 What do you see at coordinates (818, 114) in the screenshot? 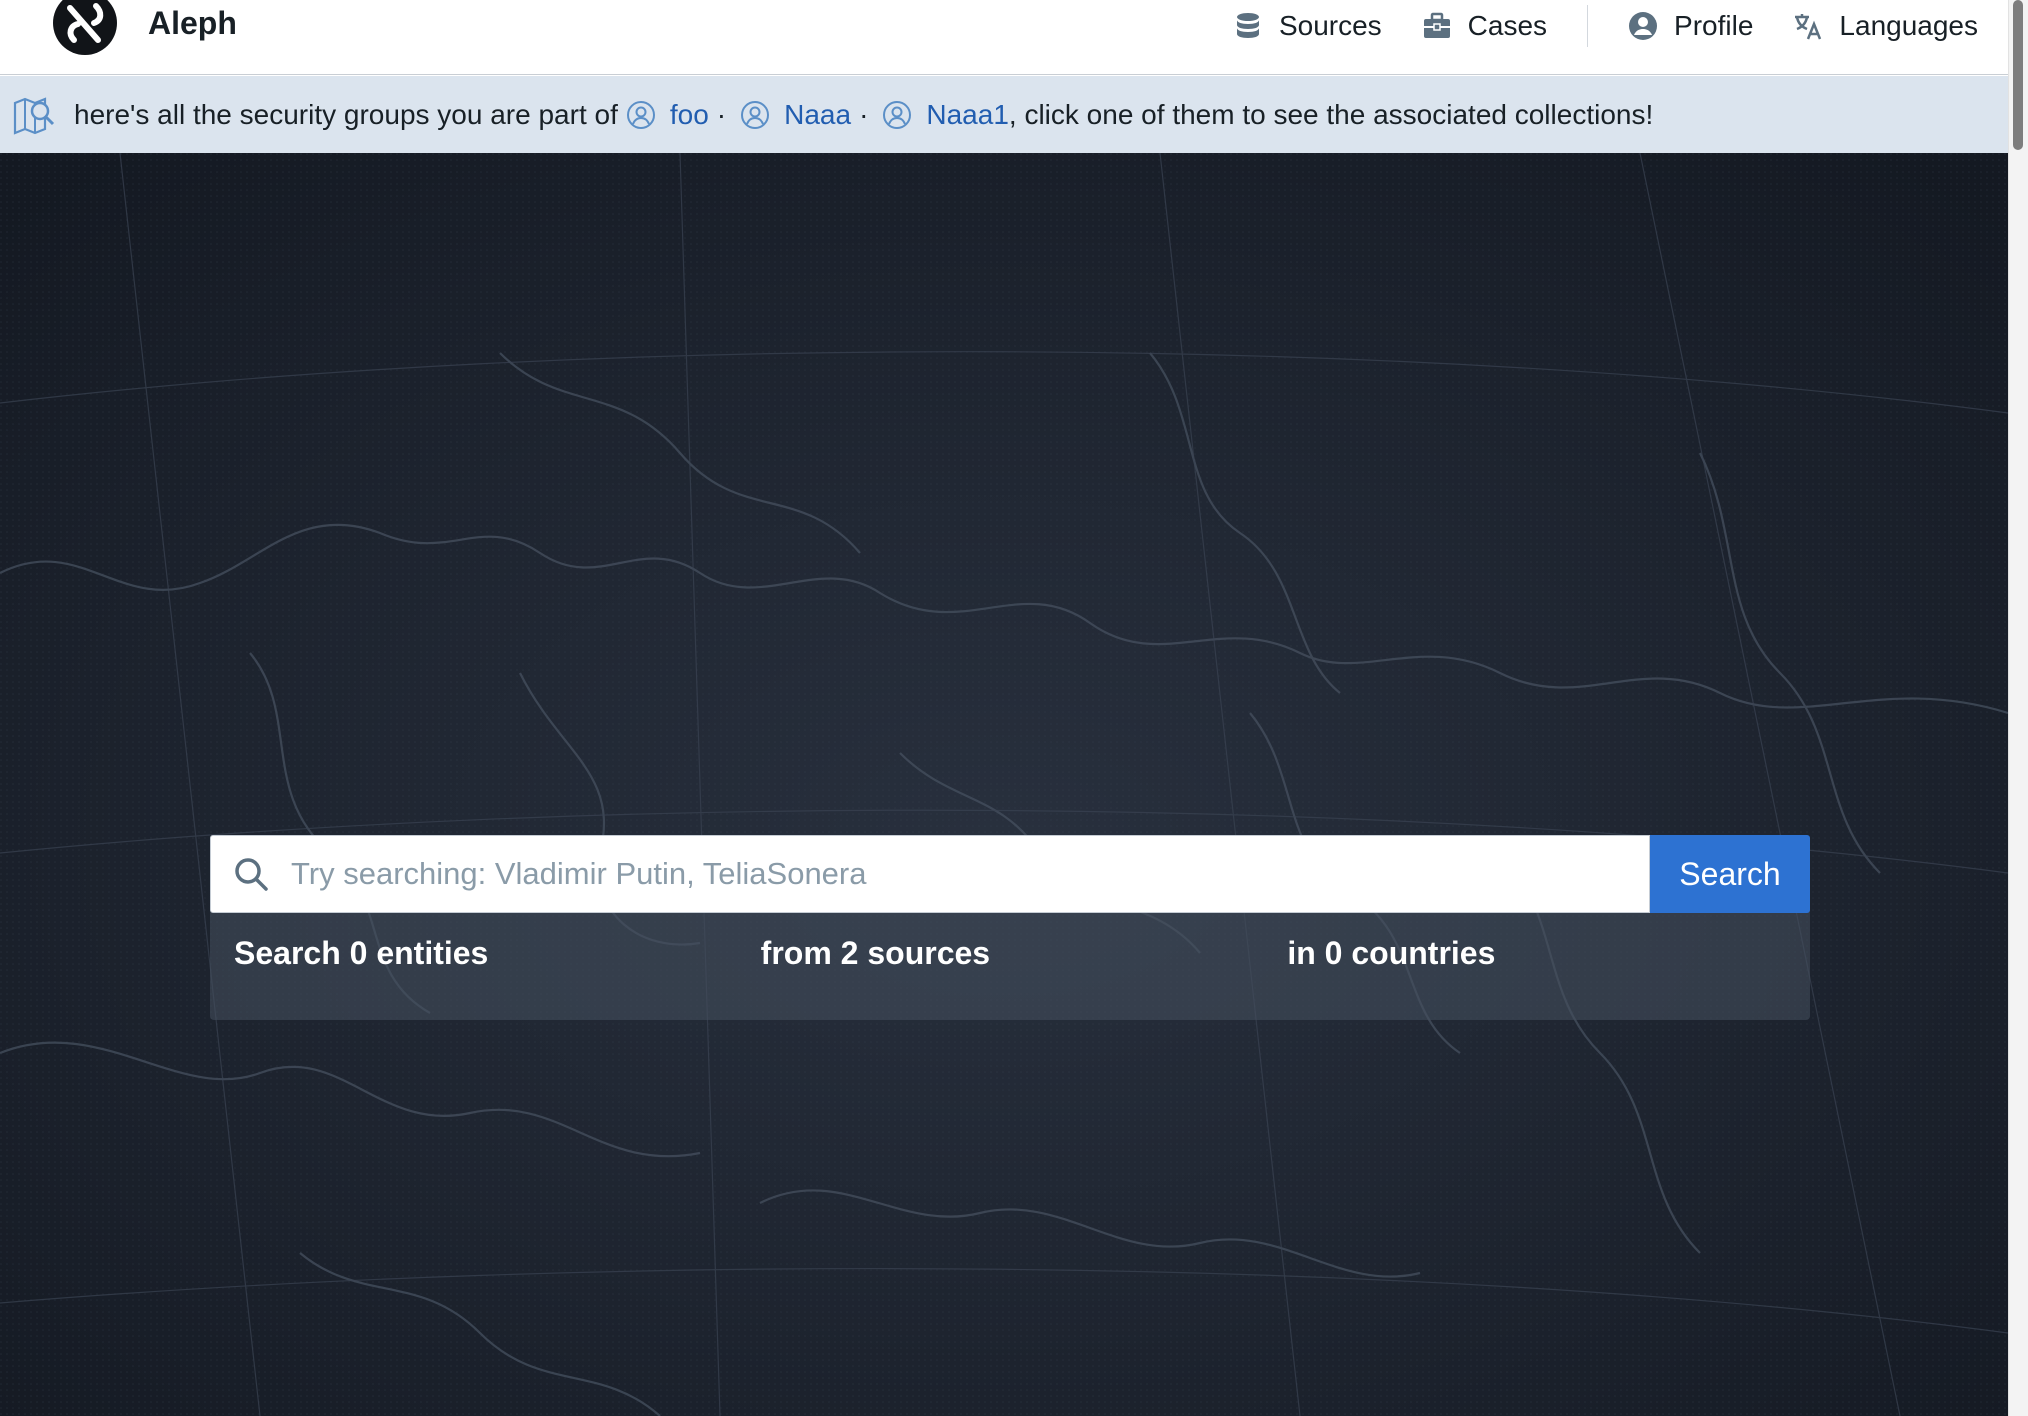
I see `group-link-label: Naaa` at bounding box center [818, 114].